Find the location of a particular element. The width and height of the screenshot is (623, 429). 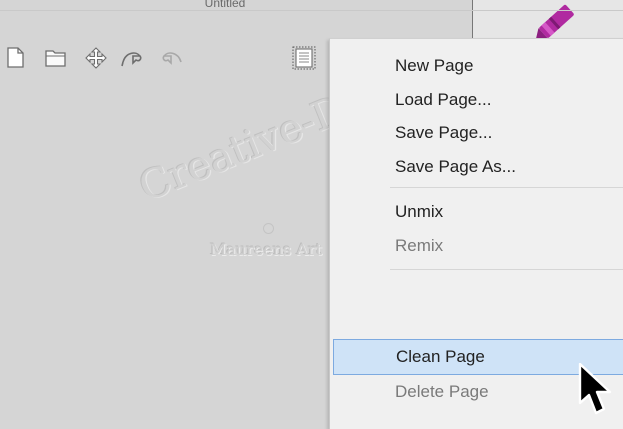

page-menu-button is located at coordinates (304, 58).